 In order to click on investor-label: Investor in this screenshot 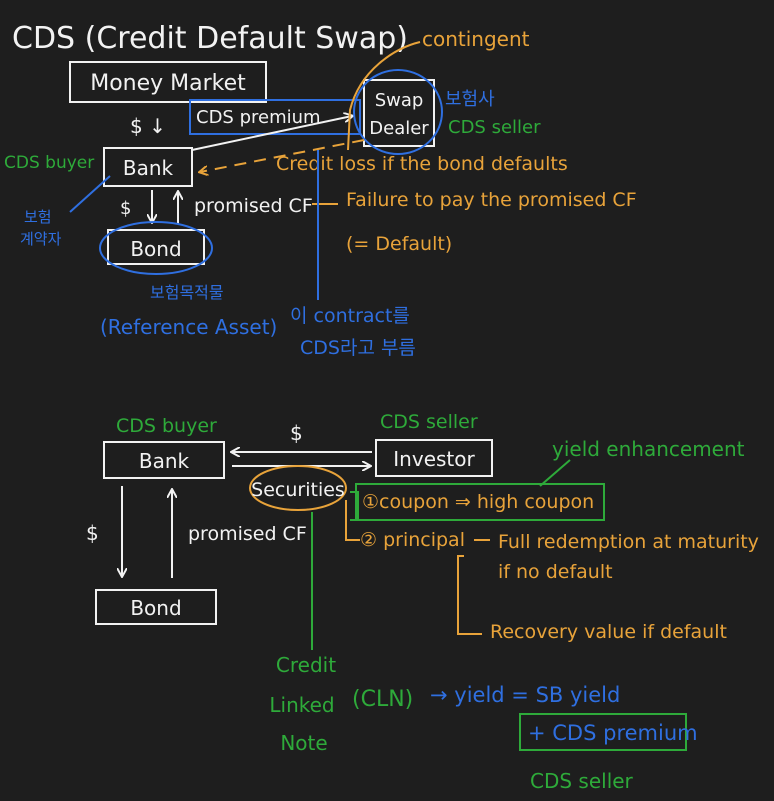, I will do `click(434, 459)`.